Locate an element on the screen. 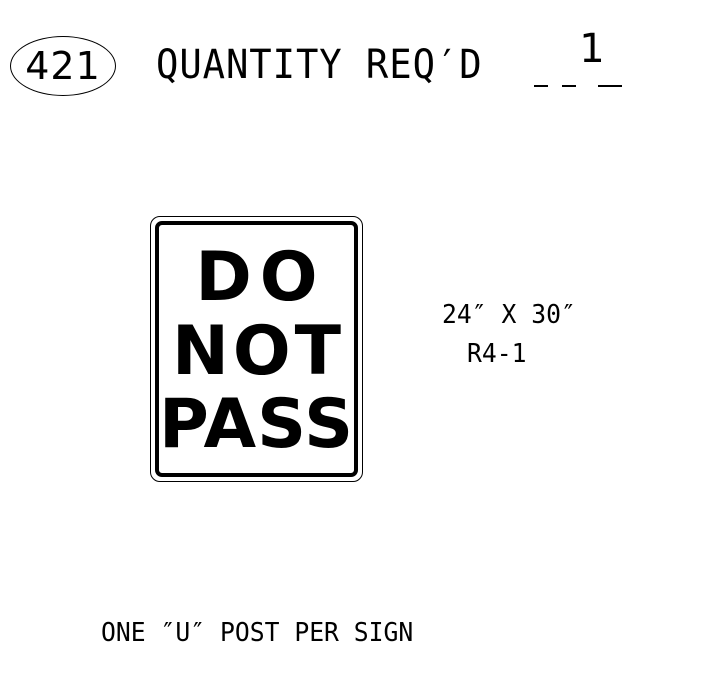 This screenshot has width=719, height=678. sign-line-2: NOT is located at coordinates (258, 351).